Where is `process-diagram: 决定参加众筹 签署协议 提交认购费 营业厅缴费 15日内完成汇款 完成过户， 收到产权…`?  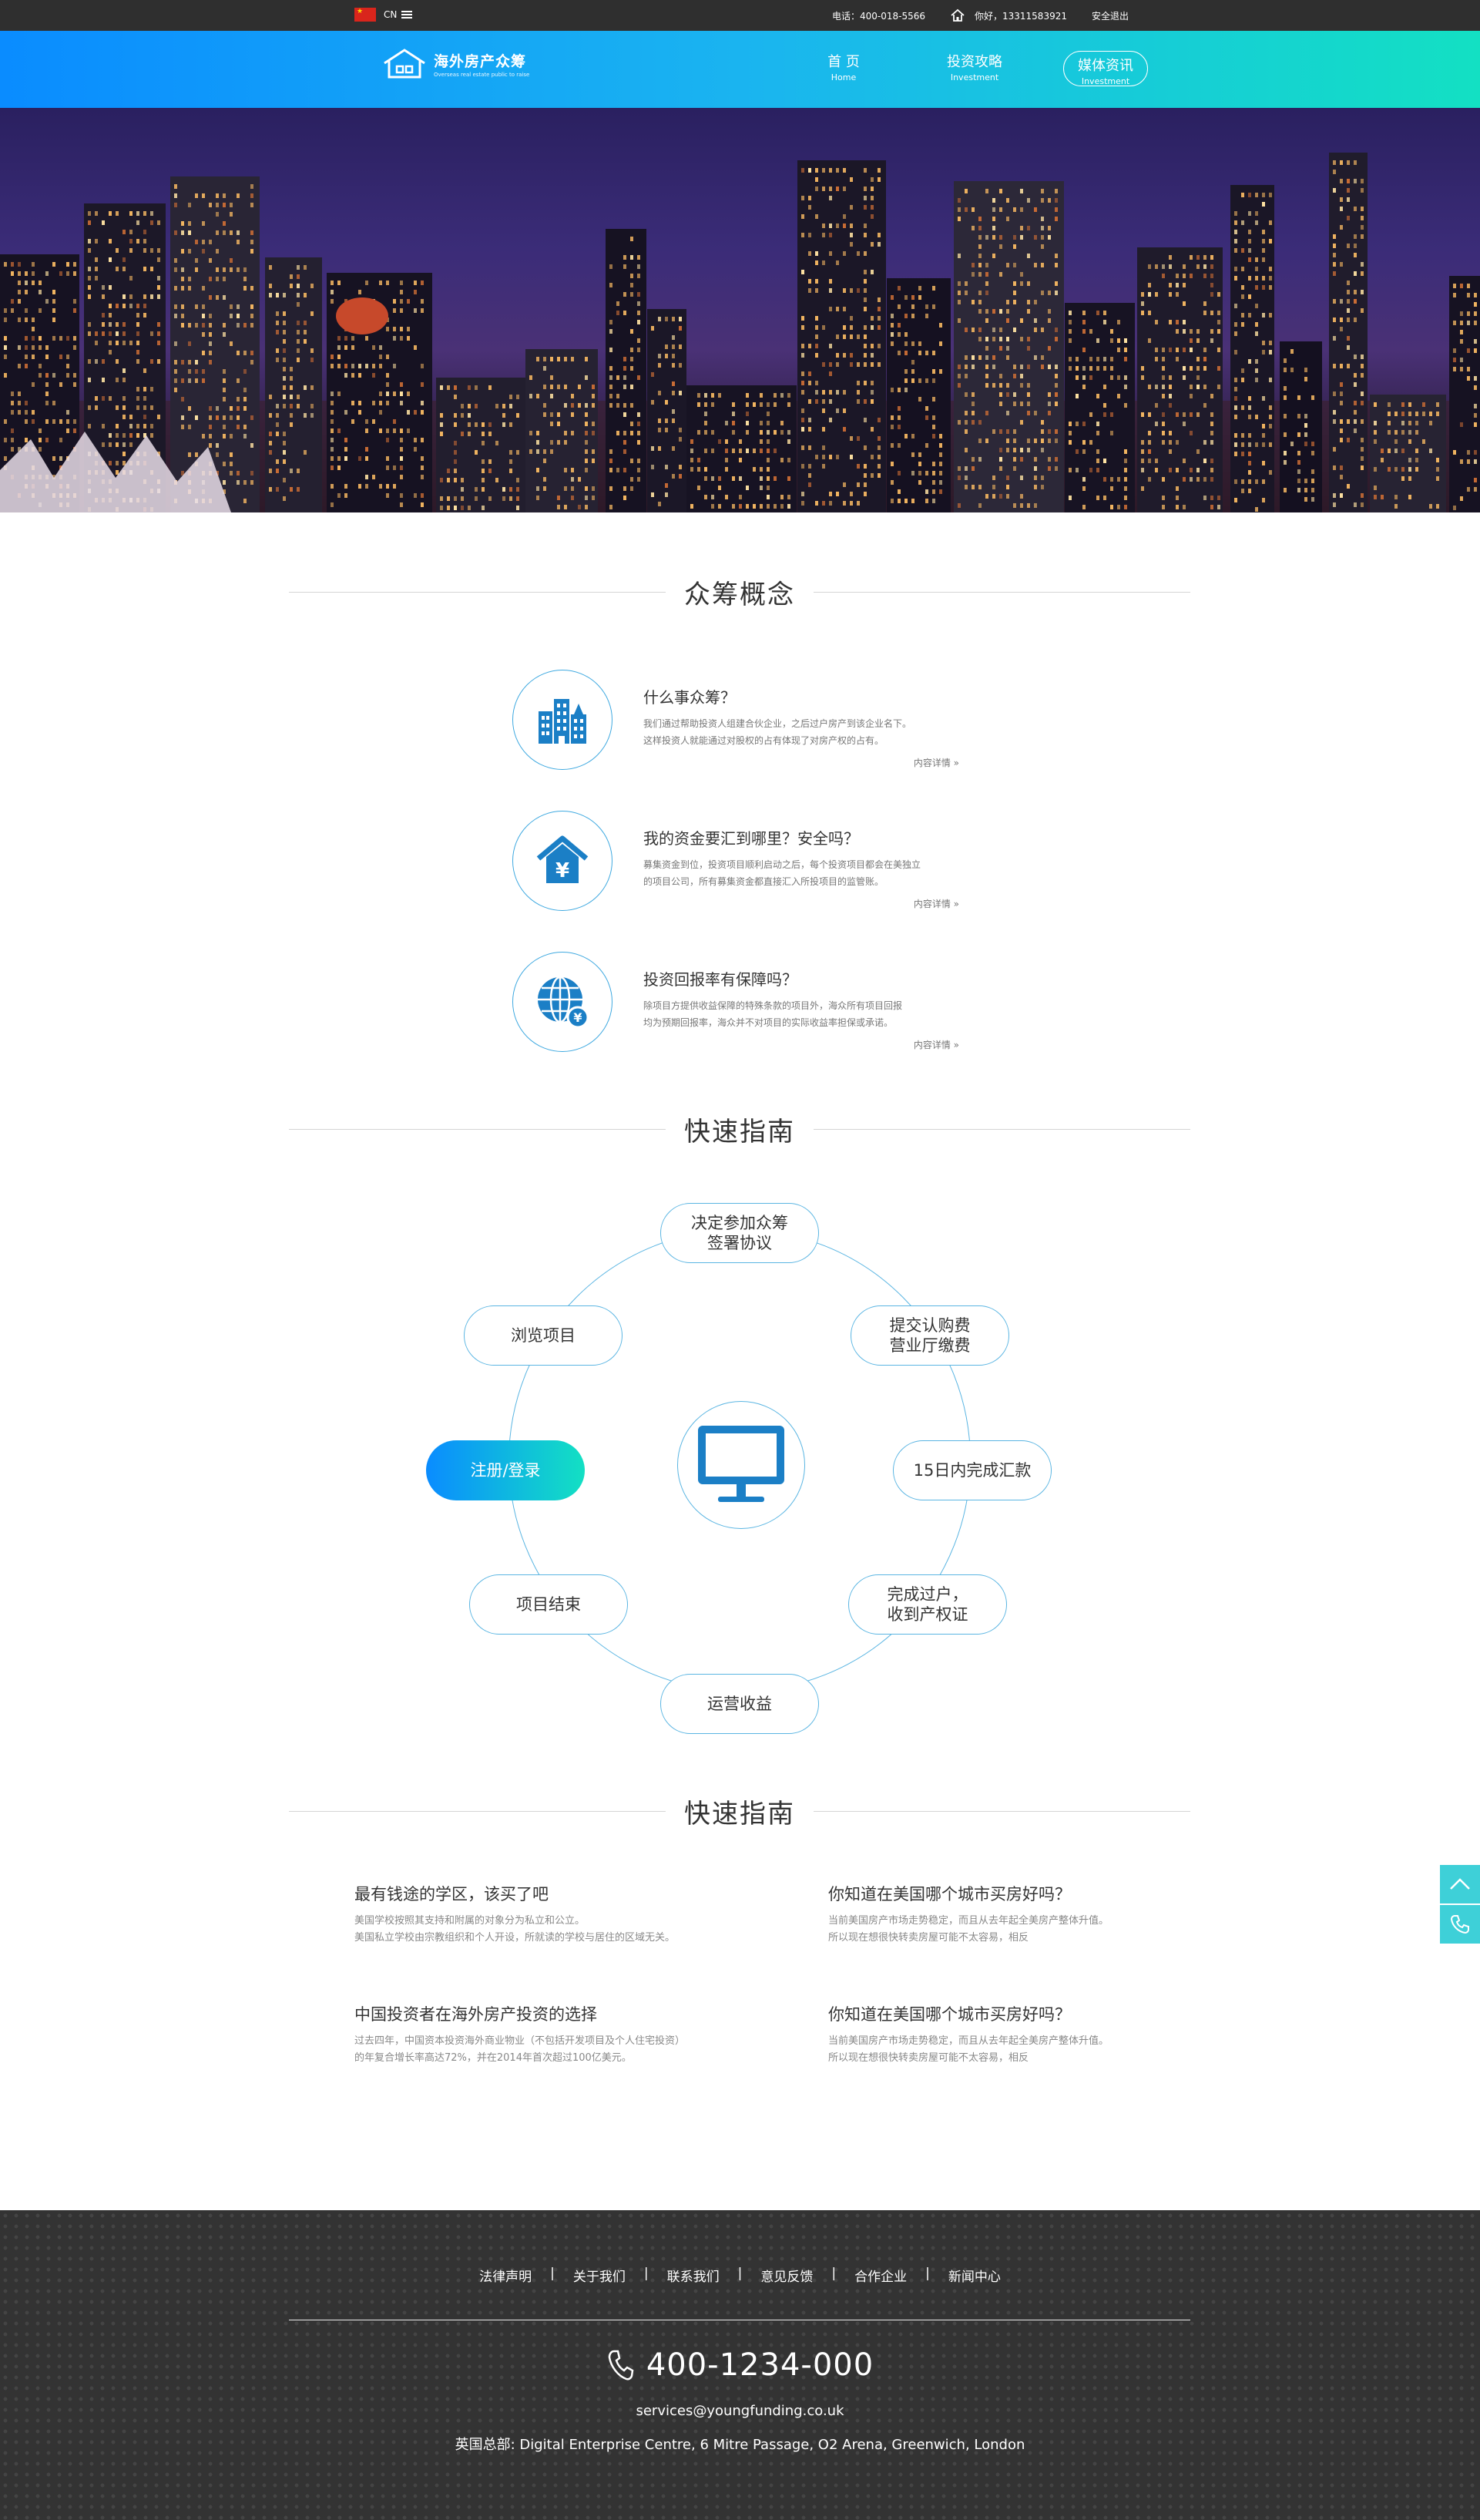 process-diagram: 决定参加众筹 签署协议 提交认购费 营业厅缴费 15日内完成汇款 完成过户， 收到产权… is located at coordinates (739, 1468).